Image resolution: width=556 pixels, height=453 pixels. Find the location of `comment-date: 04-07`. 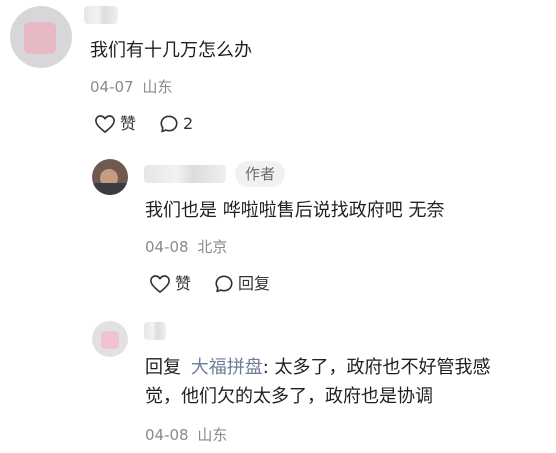

comment-date: 04-07 is located at coordinates (112, 87).